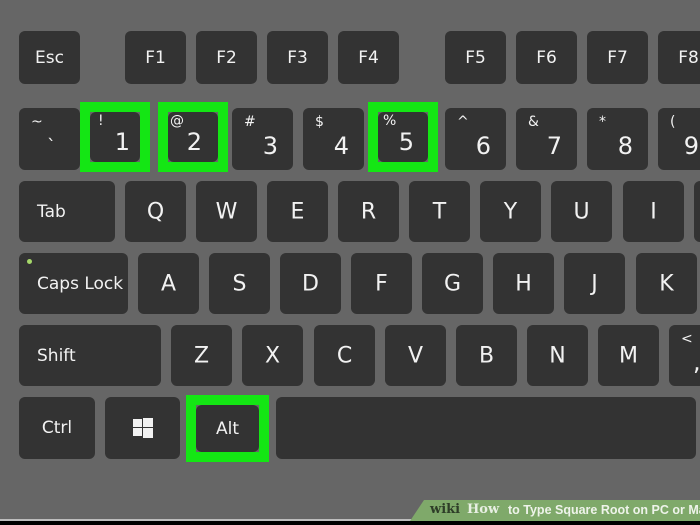 This screenshot has height=525, width=700. I want to click on key-8: * 8, so click(617, 139).